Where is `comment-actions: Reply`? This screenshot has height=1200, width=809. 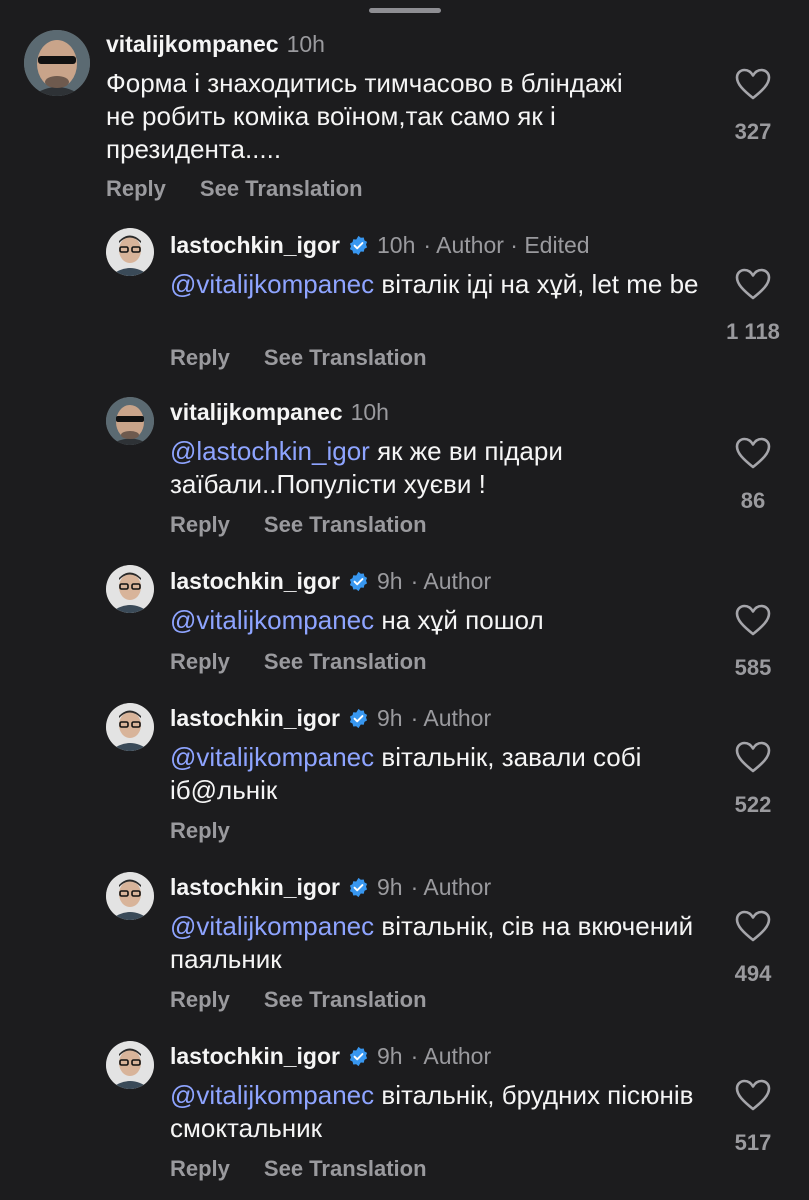 comment-actions: Reply is located at coordinates (200, 831).